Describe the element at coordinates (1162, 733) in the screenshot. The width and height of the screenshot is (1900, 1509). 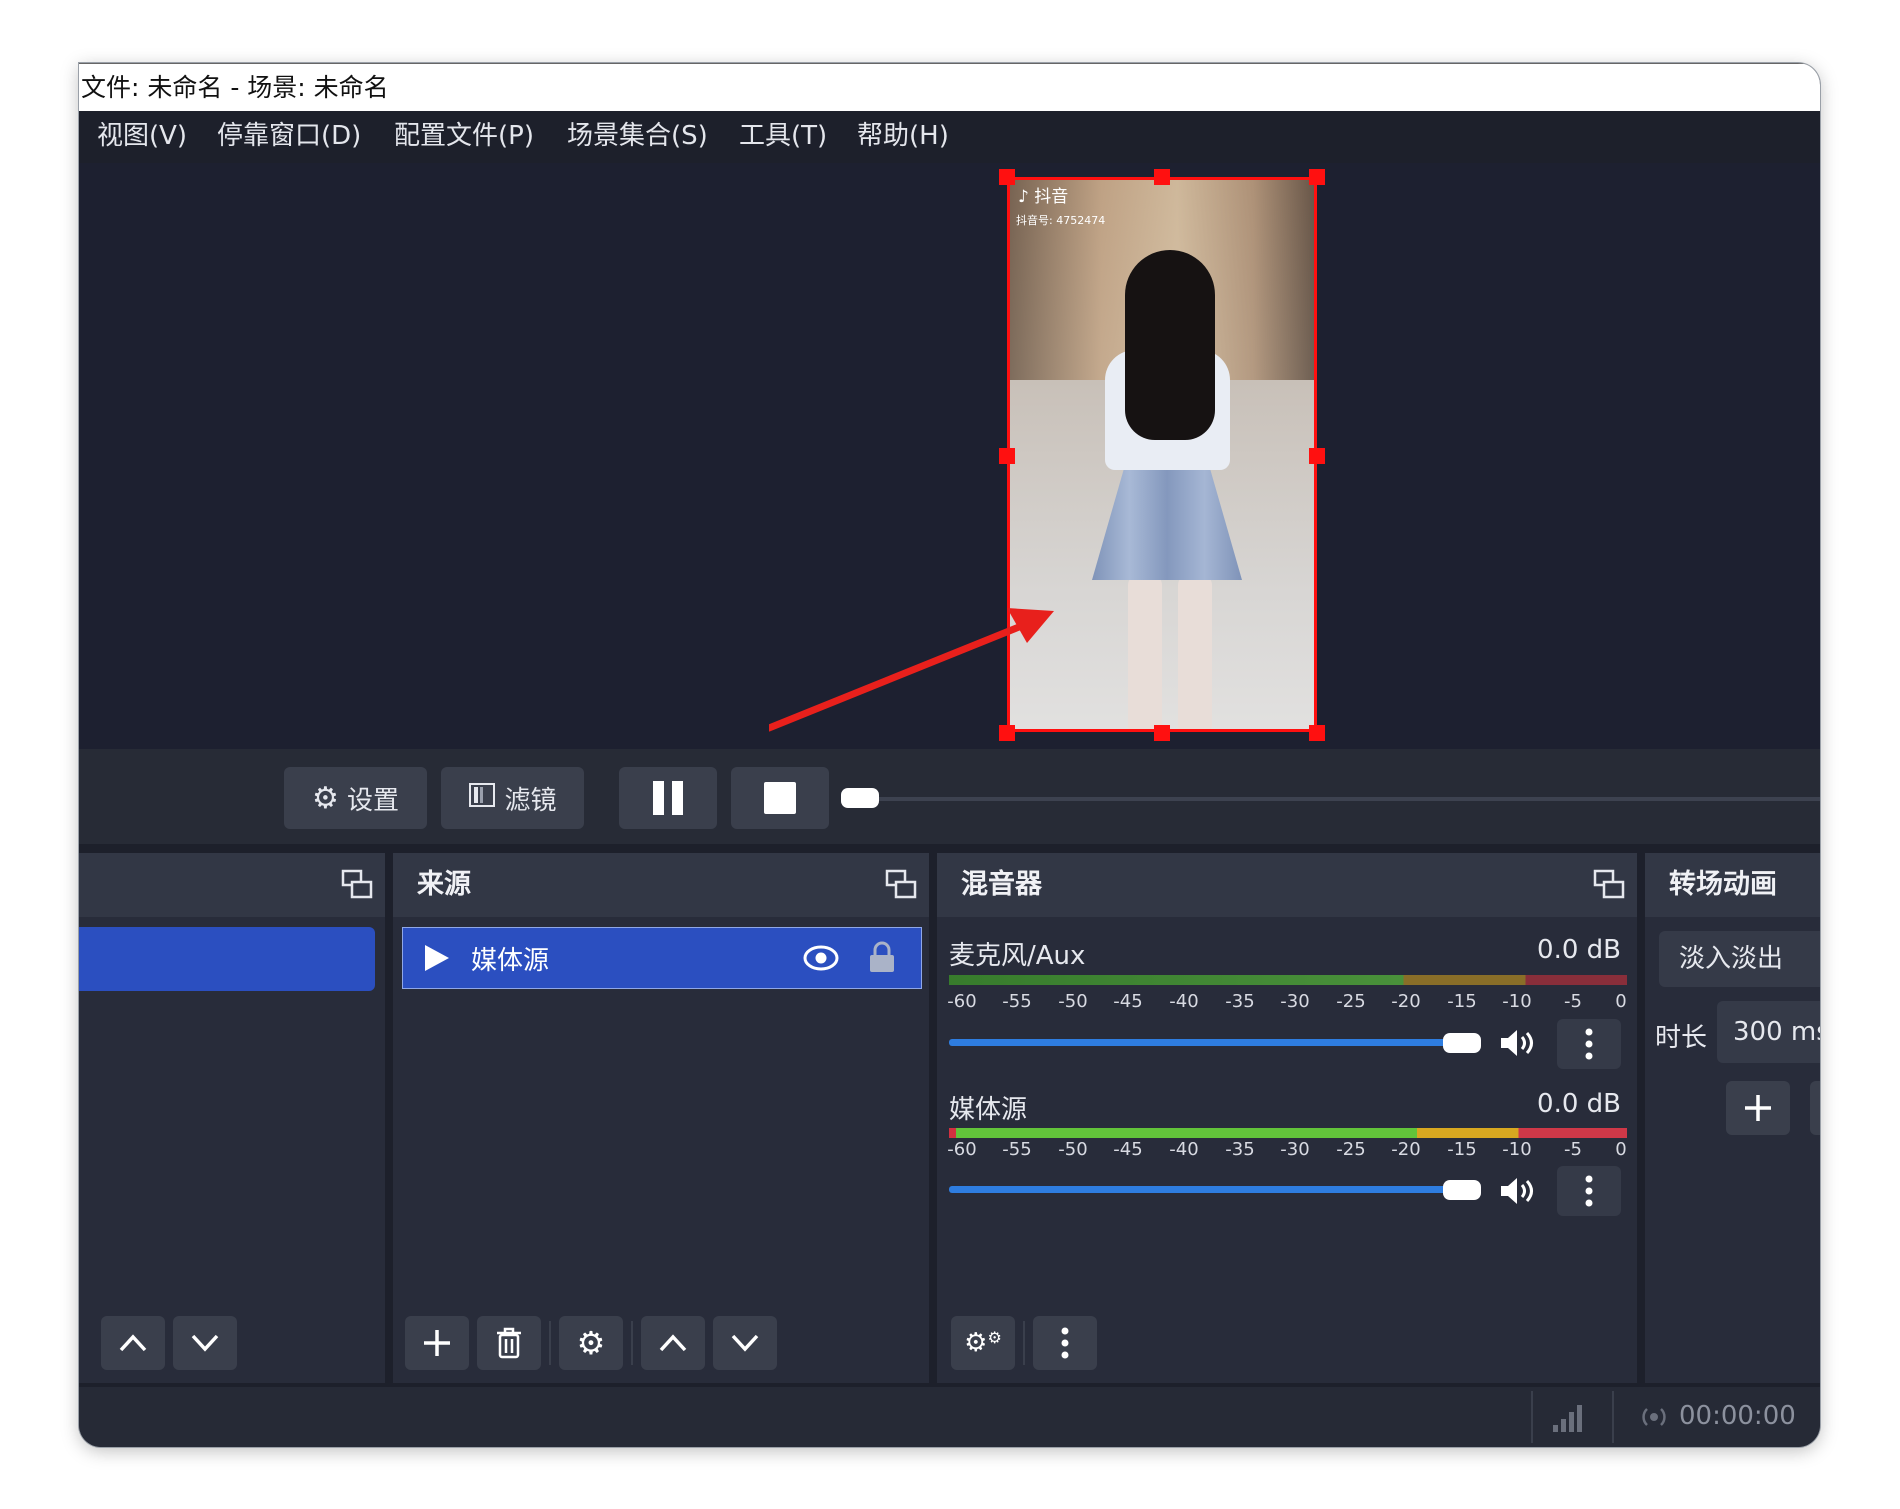
I see `resize-handle-bc` at that location.